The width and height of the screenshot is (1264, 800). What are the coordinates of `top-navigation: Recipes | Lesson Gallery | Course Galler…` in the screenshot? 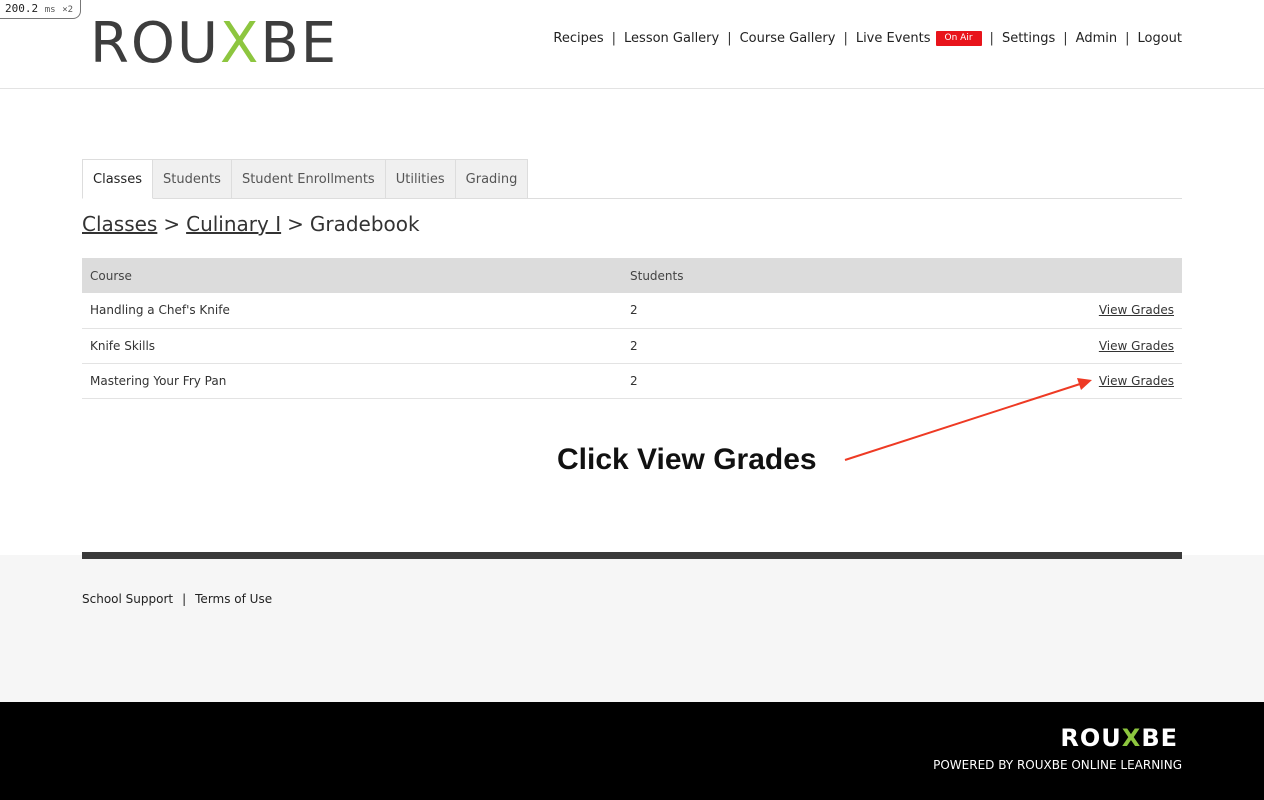 It's located at (867, 38).